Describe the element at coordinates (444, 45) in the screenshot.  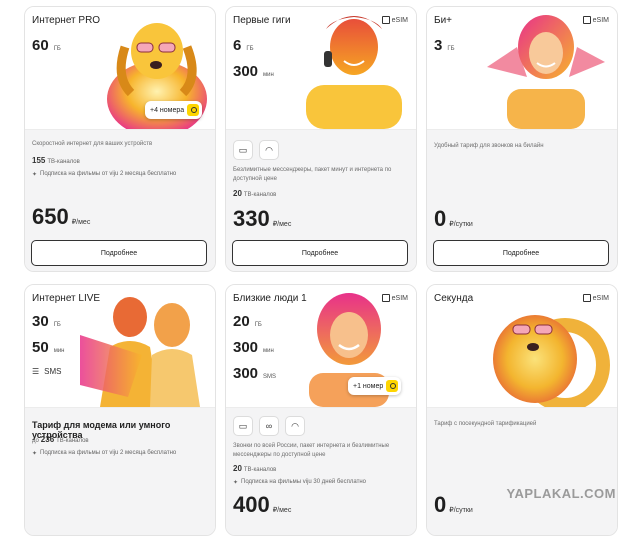
I see `data-quota: 3 ГБ` at that location.